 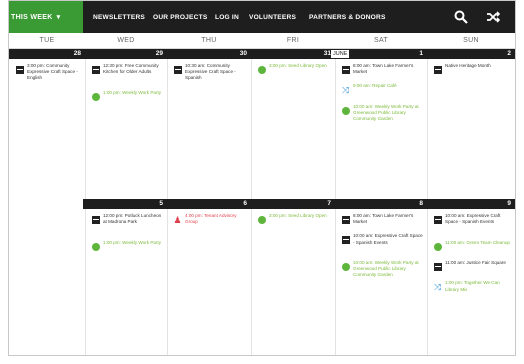 What do you see at coordinates (180, 17) in the screenshot?
I see `nav-our-projects: OUR PROJECTS` at bounding box center [180, 17].